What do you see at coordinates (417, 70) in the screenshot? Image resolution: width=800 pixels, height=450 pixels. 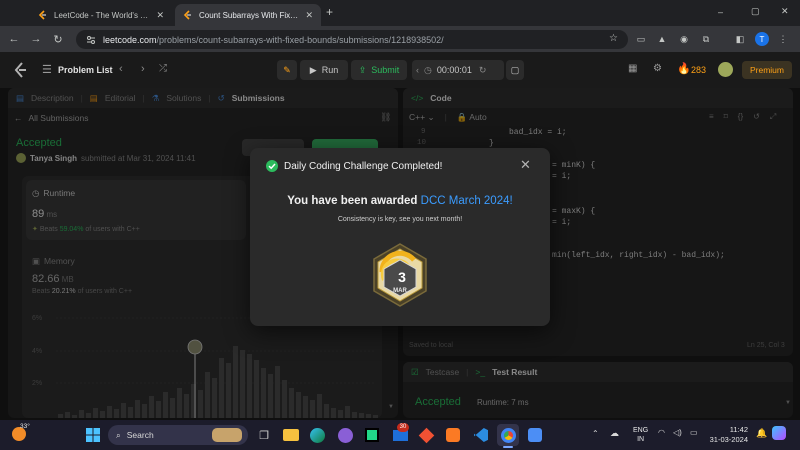 I see `collapse-chevron-icon: ‹` at bounding box center [417, 70].